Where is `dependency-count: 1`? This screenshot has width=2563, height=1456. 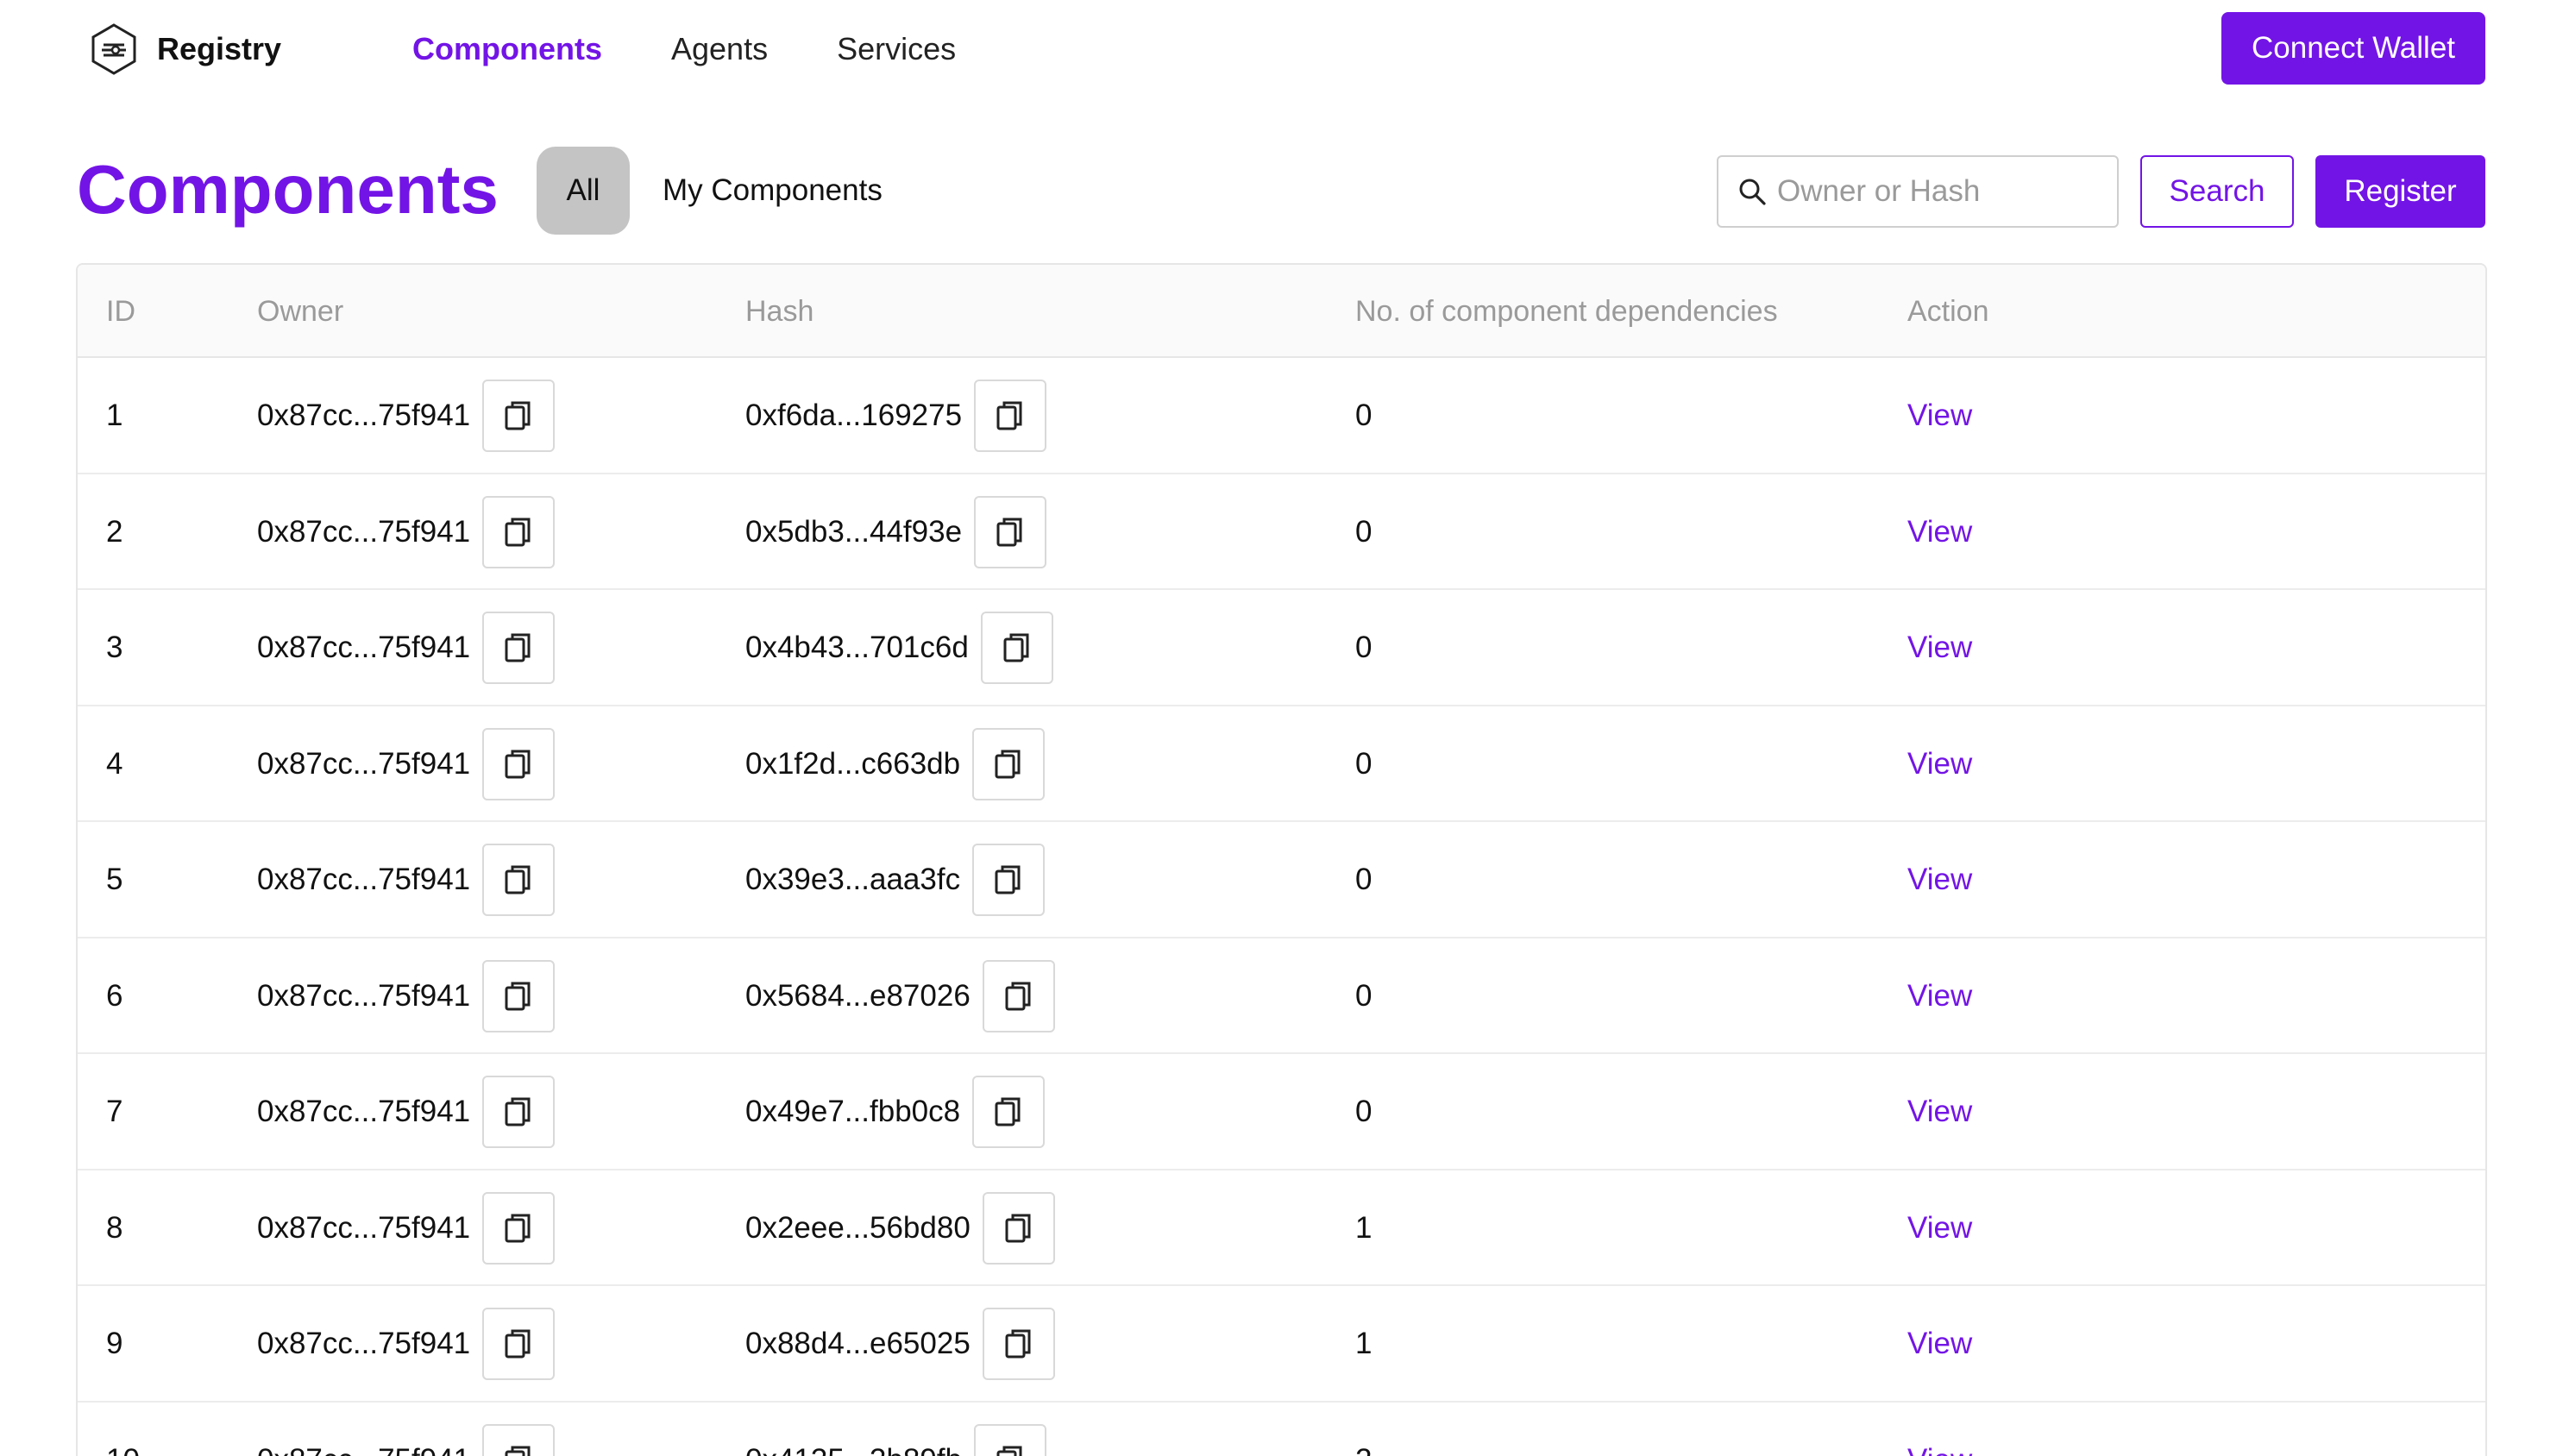 dependency-count: 1 is located at coordinates (1364, 1227).